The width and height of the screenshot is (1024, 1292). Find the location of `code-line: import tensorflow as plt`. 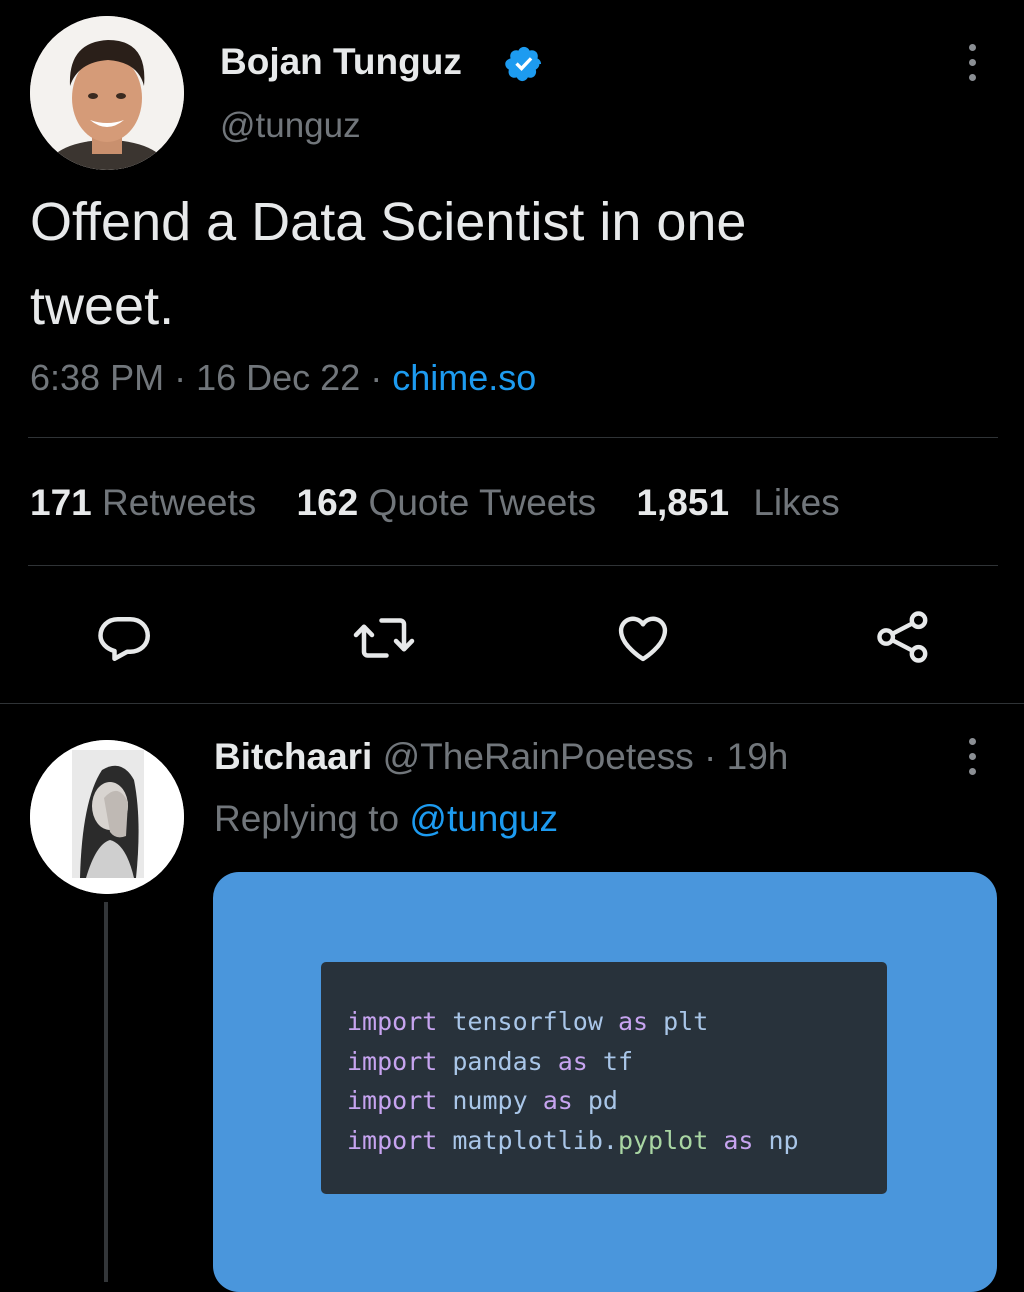

code-line: import tensorflow as plt is located at coordinates (528, 1021).